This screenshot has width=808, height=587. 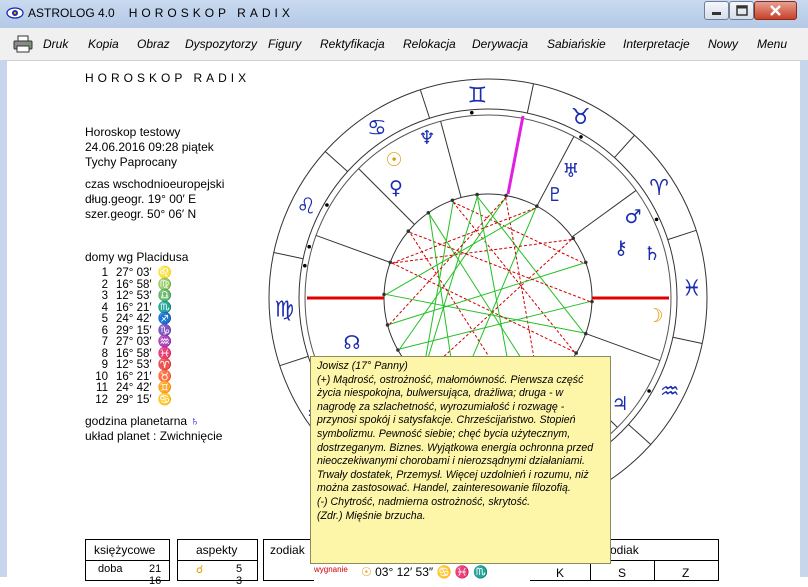 I want to click on planet-icon: ♇, so click(x=554, y=195).